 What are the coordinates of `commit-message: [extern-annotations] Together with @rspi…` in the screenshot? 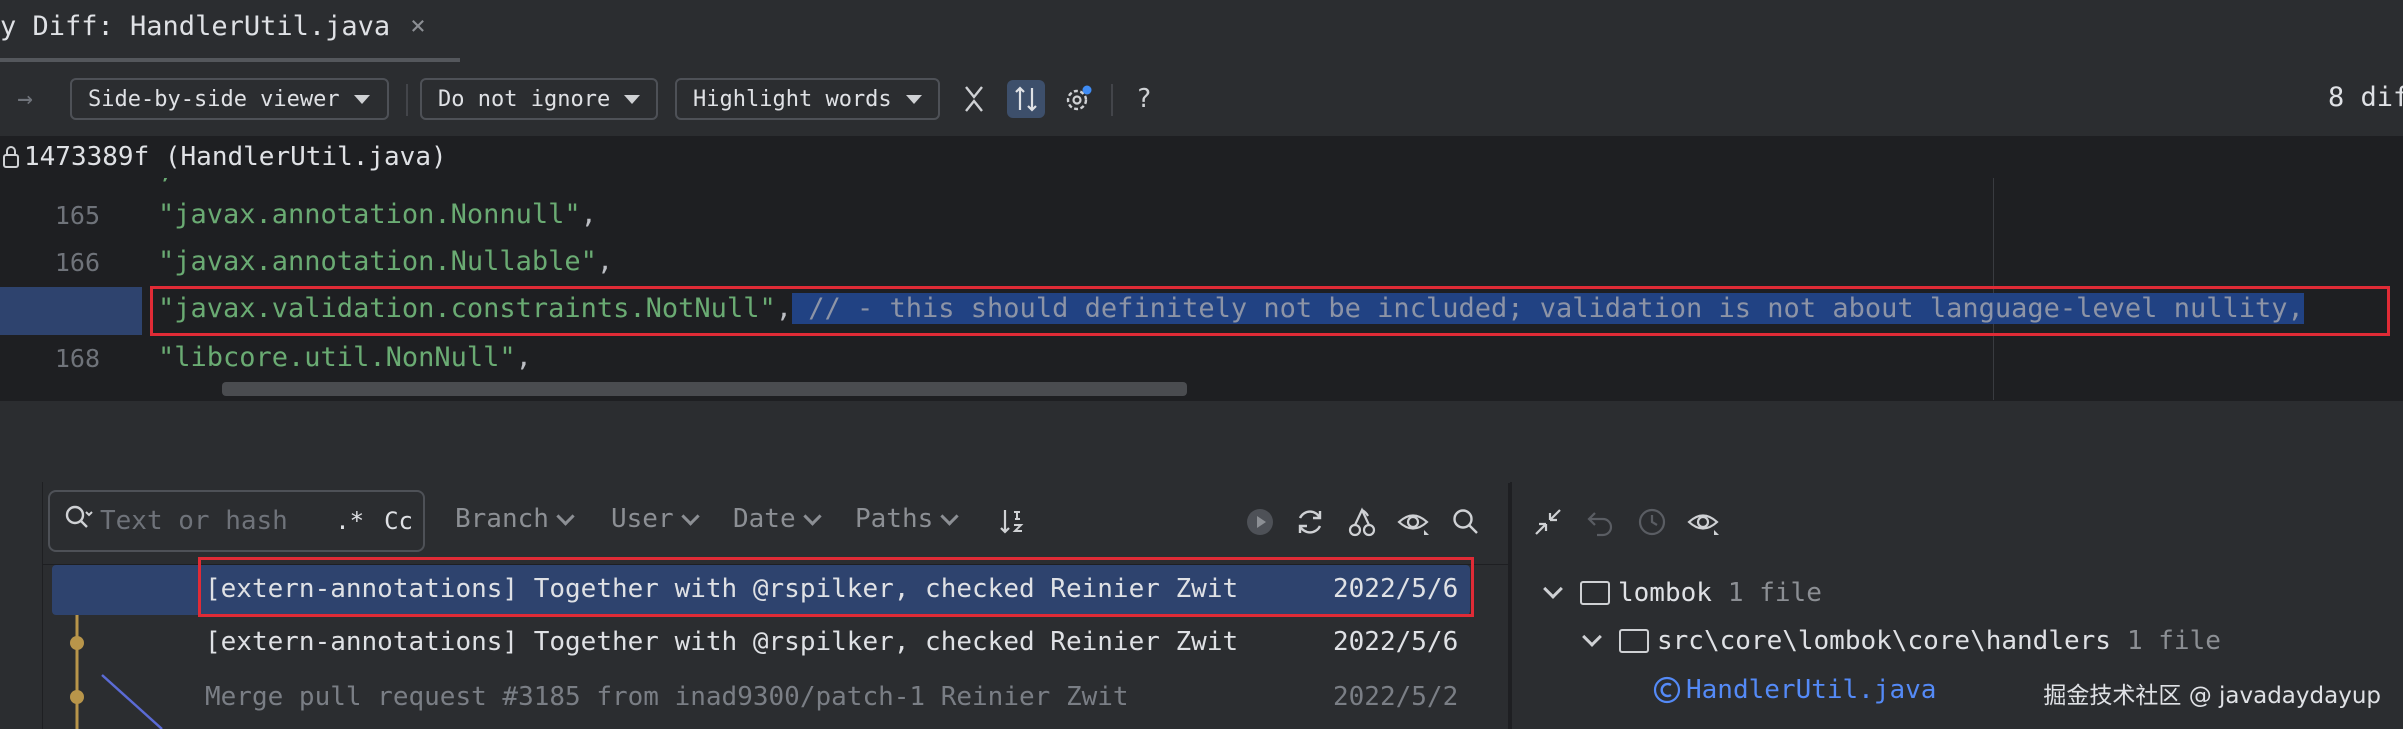 It's located at (721, 642).